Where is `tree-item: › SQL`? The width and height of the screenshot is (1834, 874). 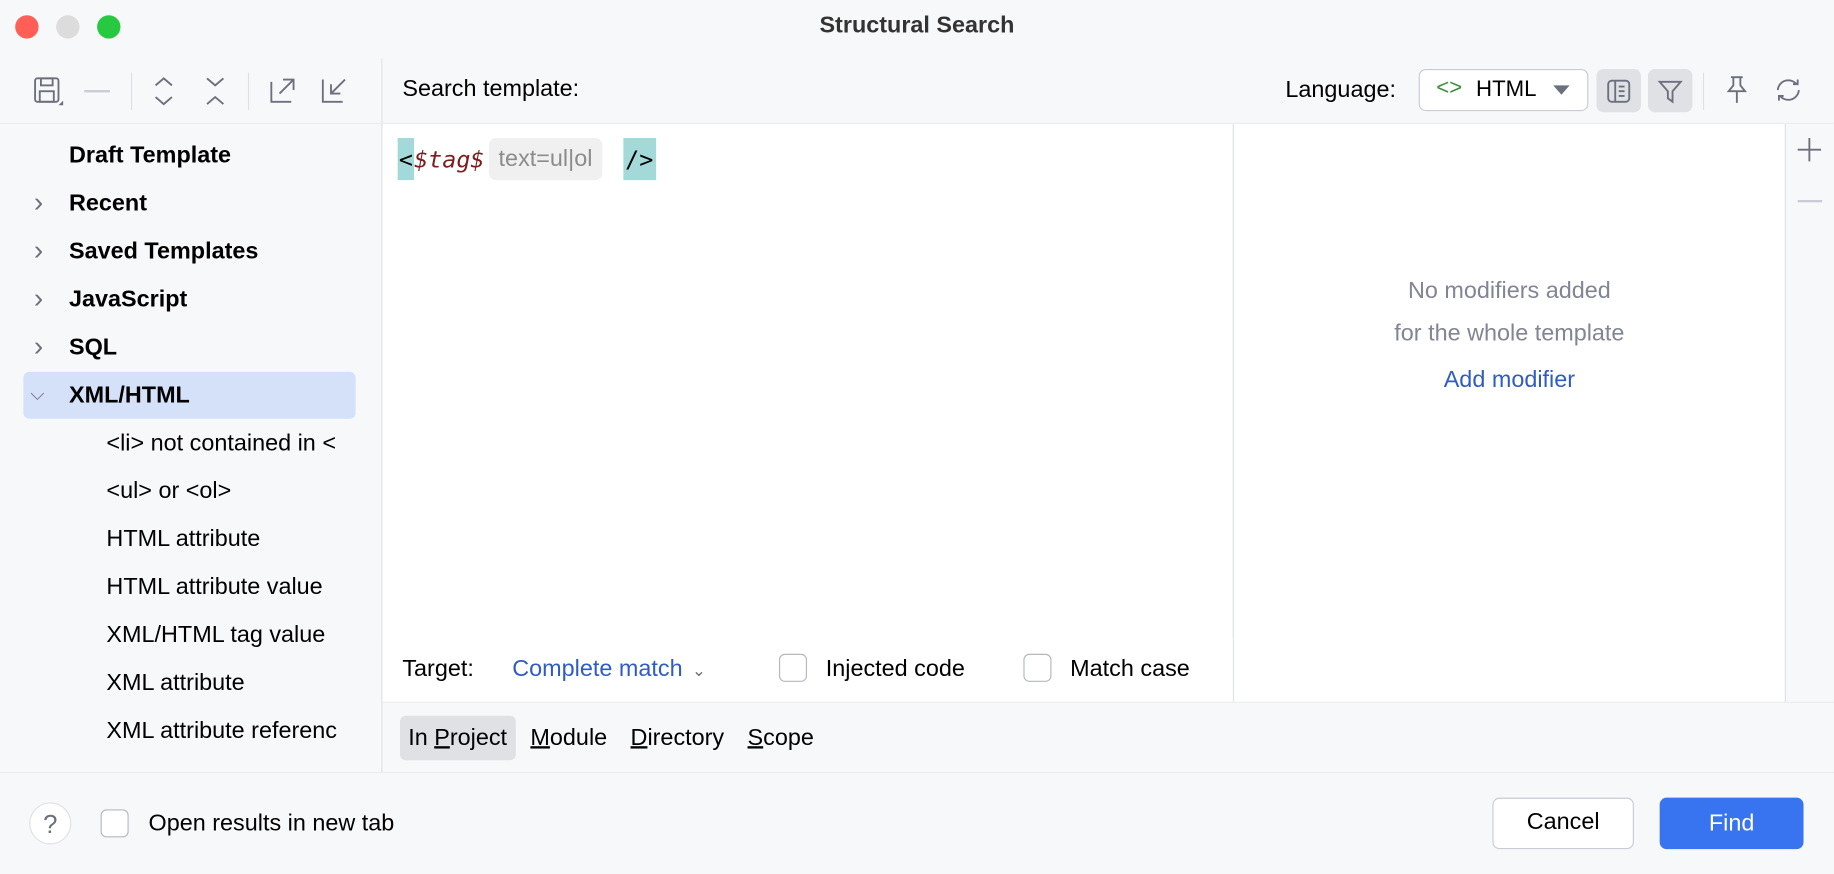 tree-item: › SQL is located at coordinates (189, 347).